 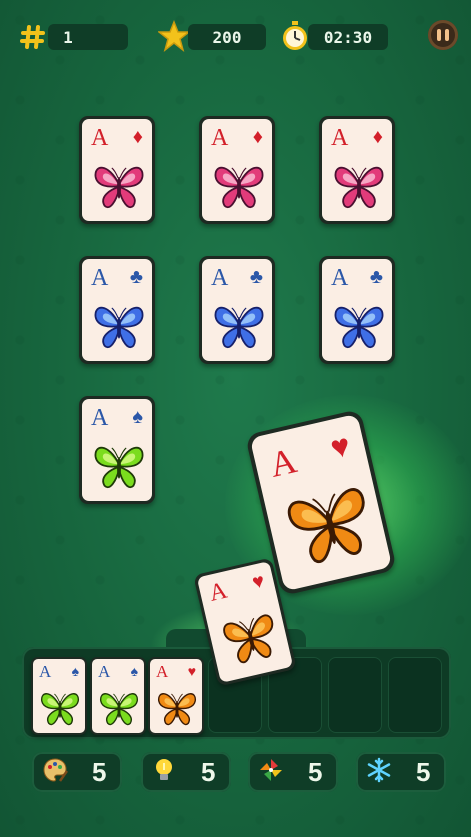 What do you see at coordinates (50, 772) in the screenshot?
I see `palette-icon` at bounding box center [50, 772].